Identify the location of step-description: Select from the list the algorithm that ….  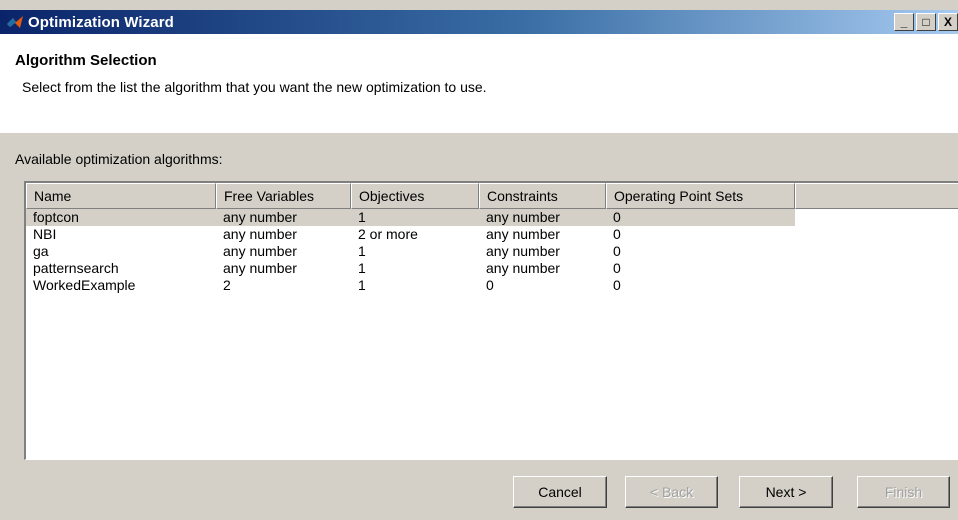
(254, 87).